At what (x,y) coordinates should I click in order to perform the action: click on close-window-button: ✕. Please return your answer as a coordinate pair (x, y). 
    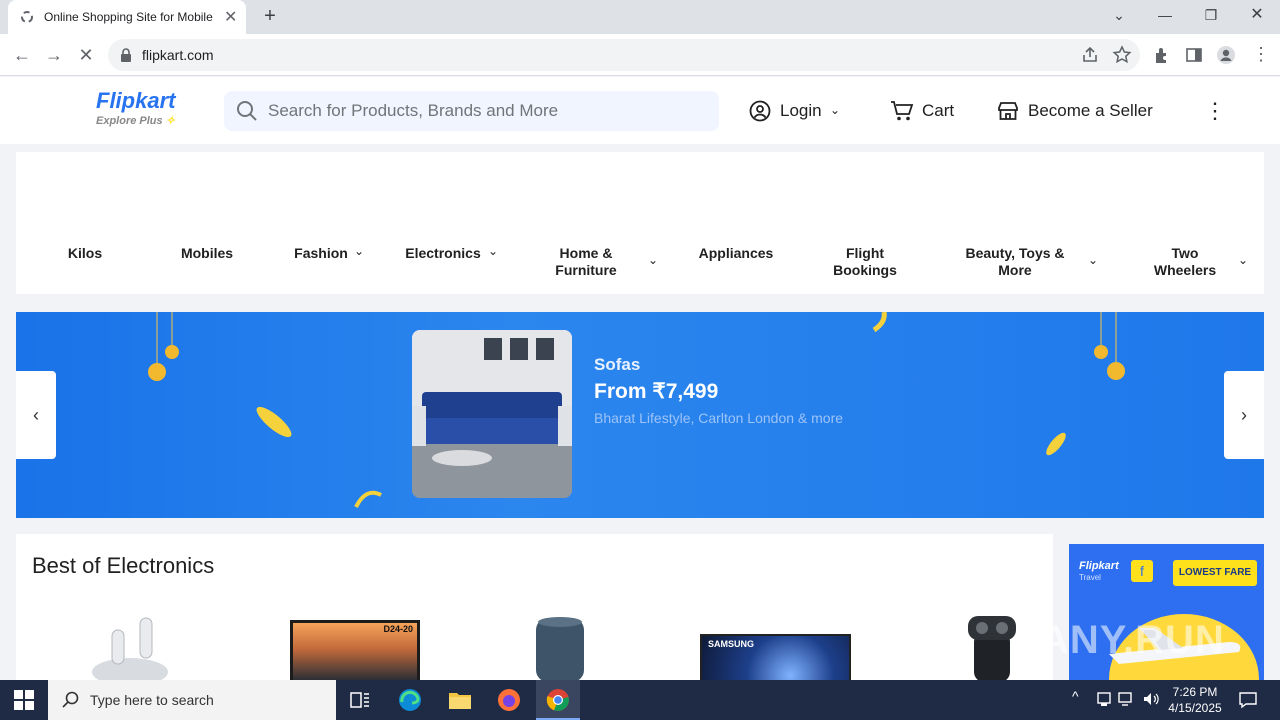
    Looking at the image, I should click on (1257, 15).